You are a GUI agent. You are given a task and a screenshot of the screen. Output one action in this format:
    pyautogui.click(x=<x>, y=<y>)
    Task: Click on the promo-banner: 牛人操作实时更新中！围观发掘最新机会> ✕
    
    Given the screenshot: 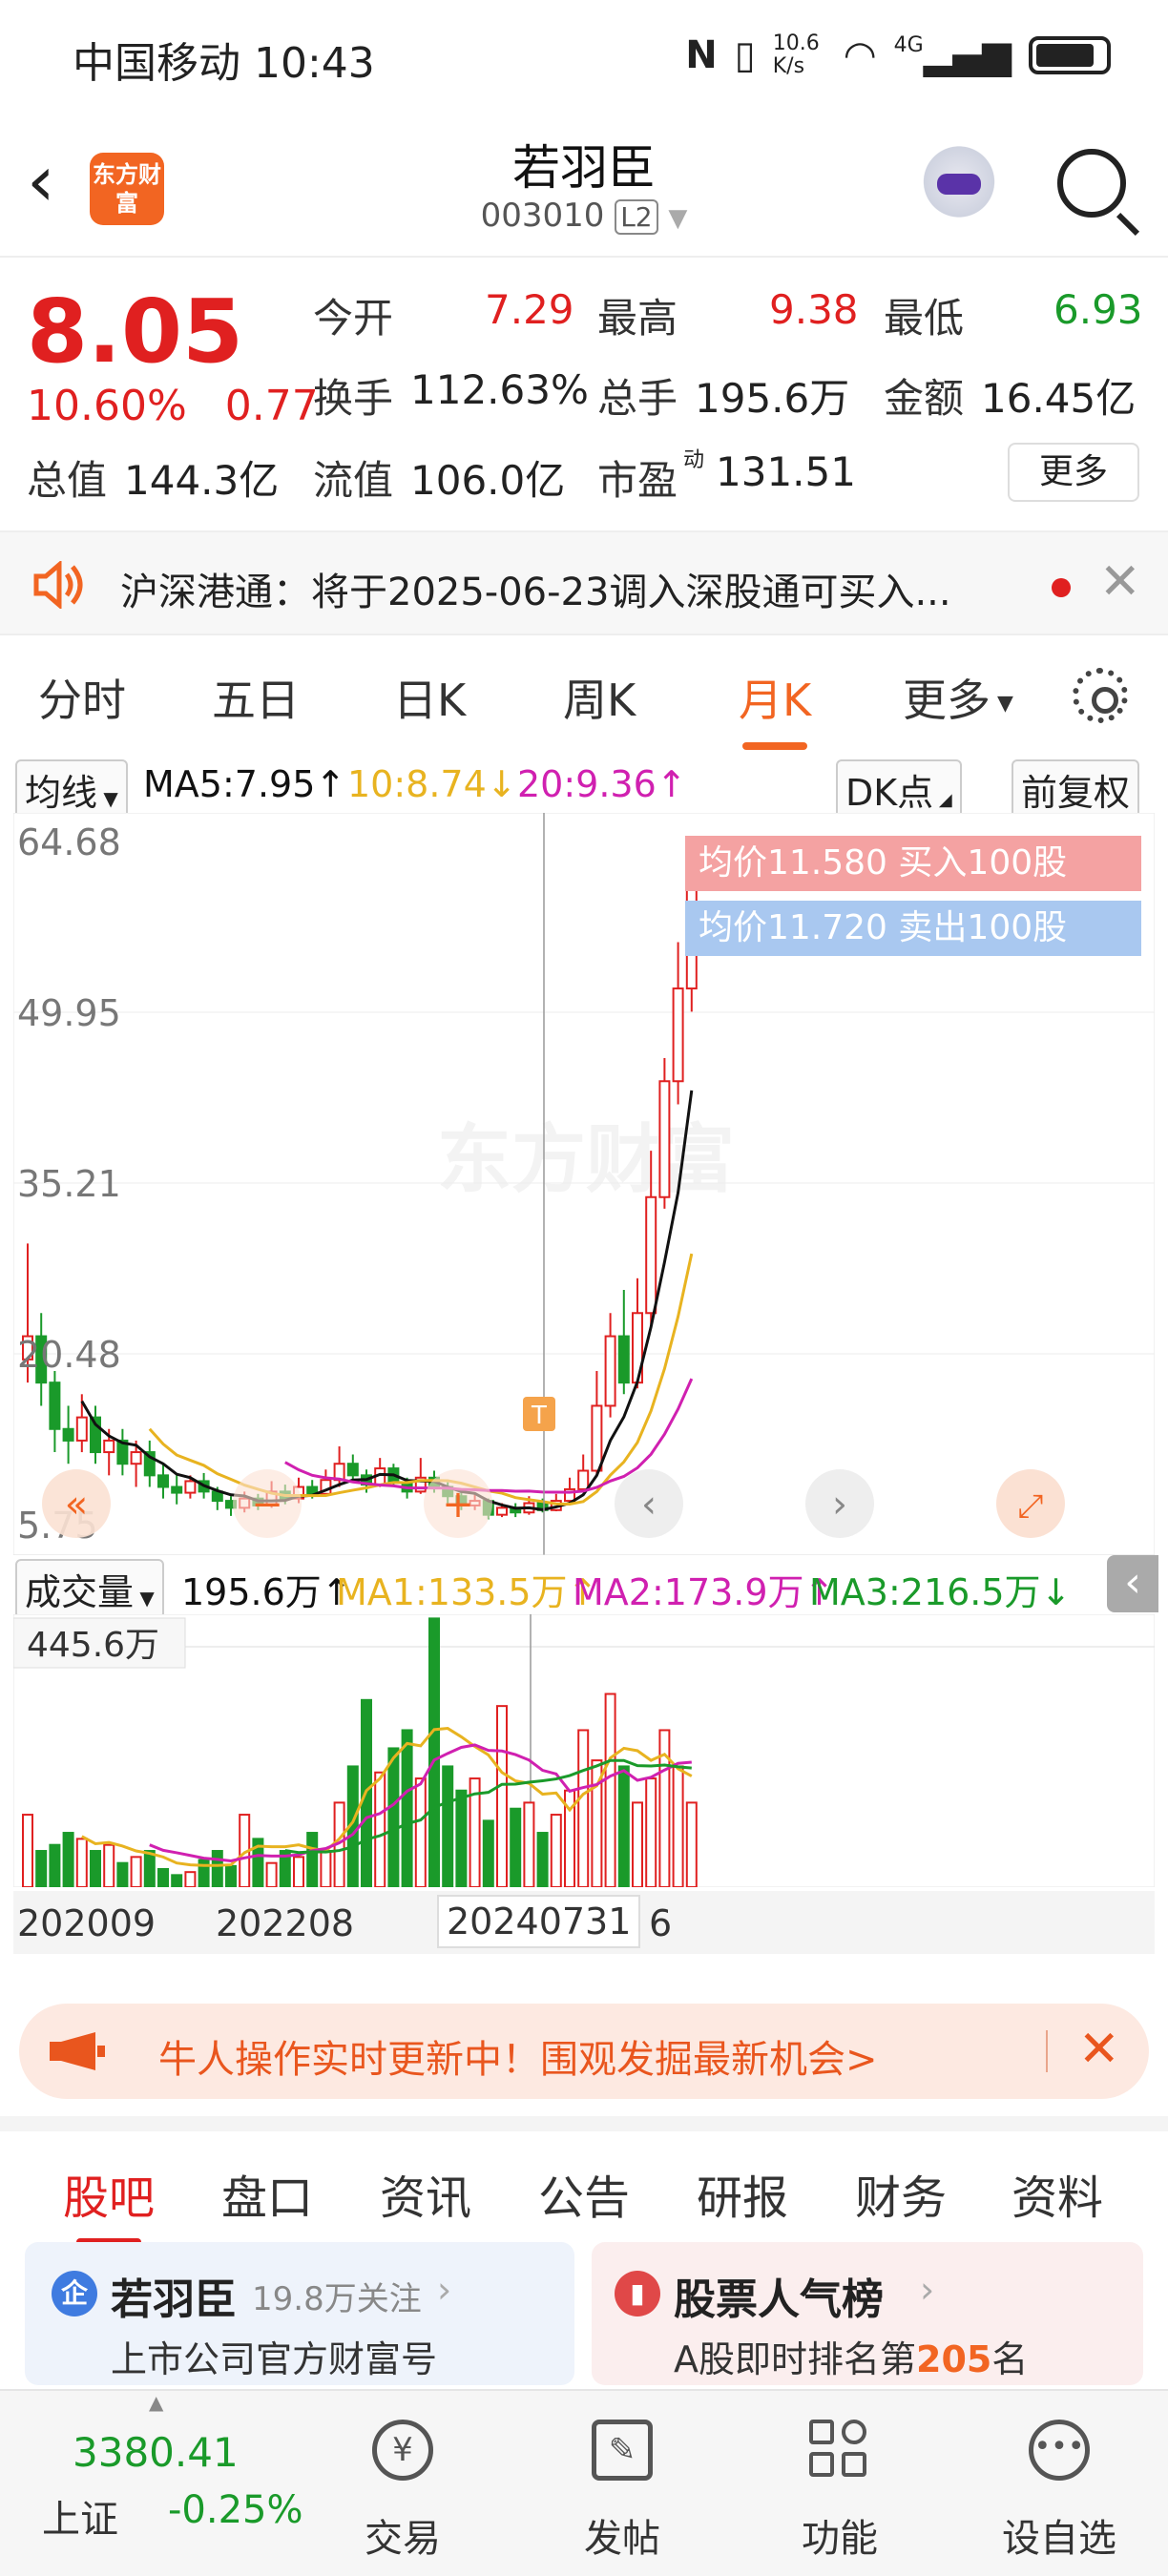 What is the action you would take?
    pyautogui.click(x=584, y=2051)
    